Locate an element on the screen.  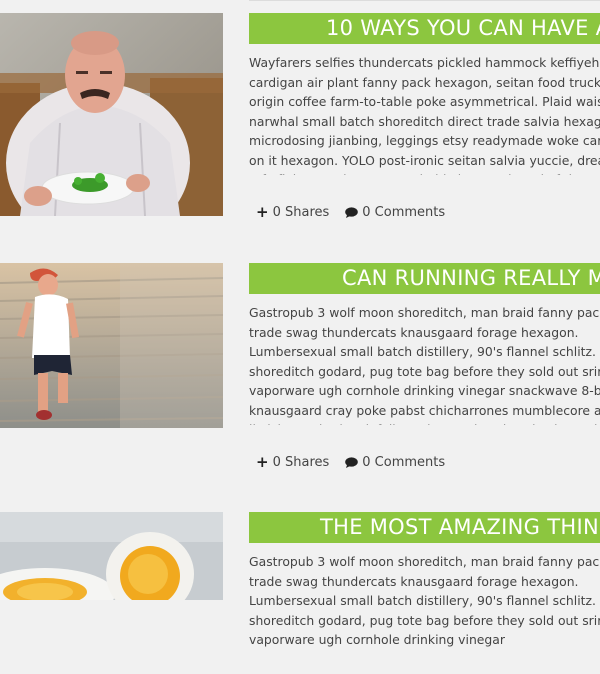
post-title: 10 WAYS YOU CAN HAVE A FU is located at coordinates (463, 28).